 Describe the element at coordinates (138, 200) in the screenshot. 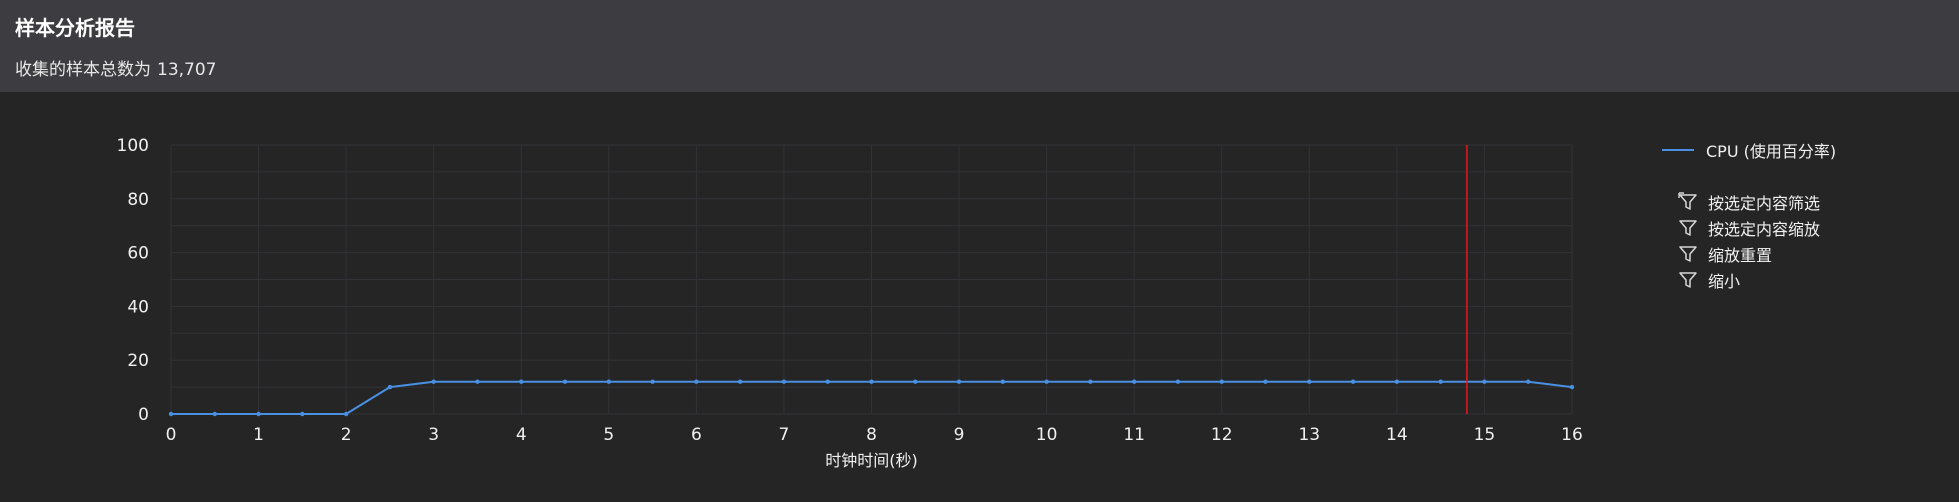

I see `y-tick-label: 80` at that location.